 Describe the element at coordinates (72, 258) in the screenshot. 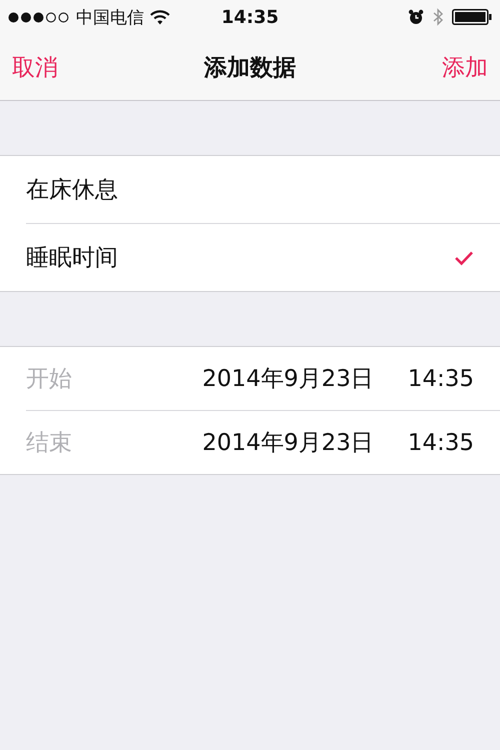

I see `option-label: 睡眠时间` at that location.